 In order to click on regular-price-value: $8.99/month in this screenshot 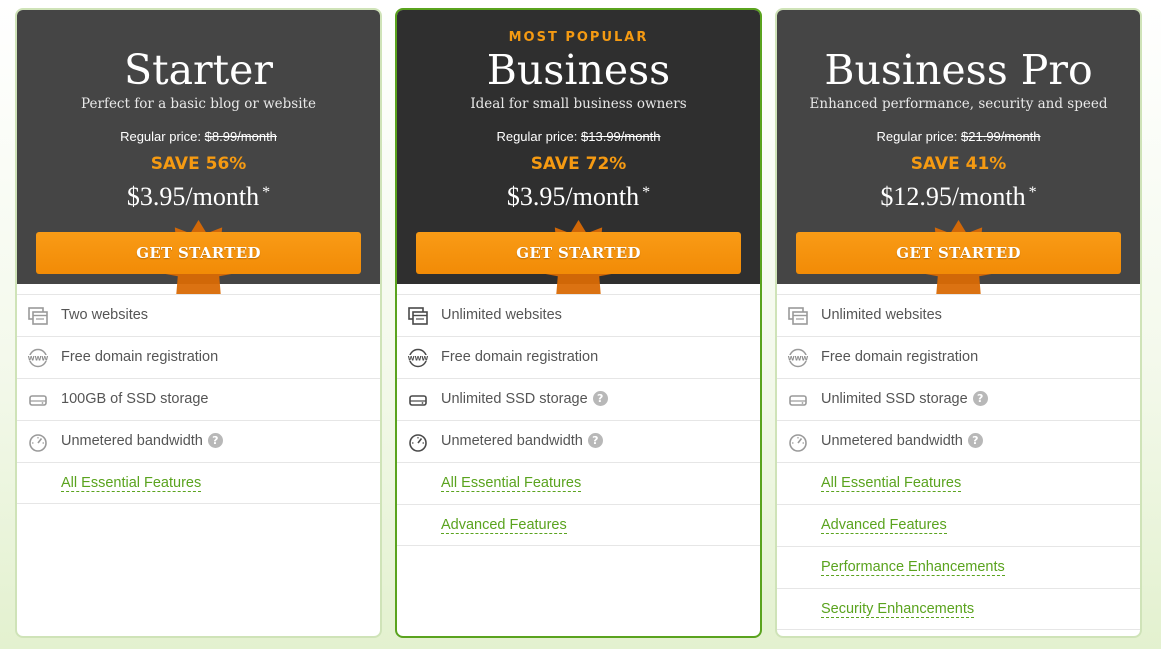, I will do `click(240, 136)`.